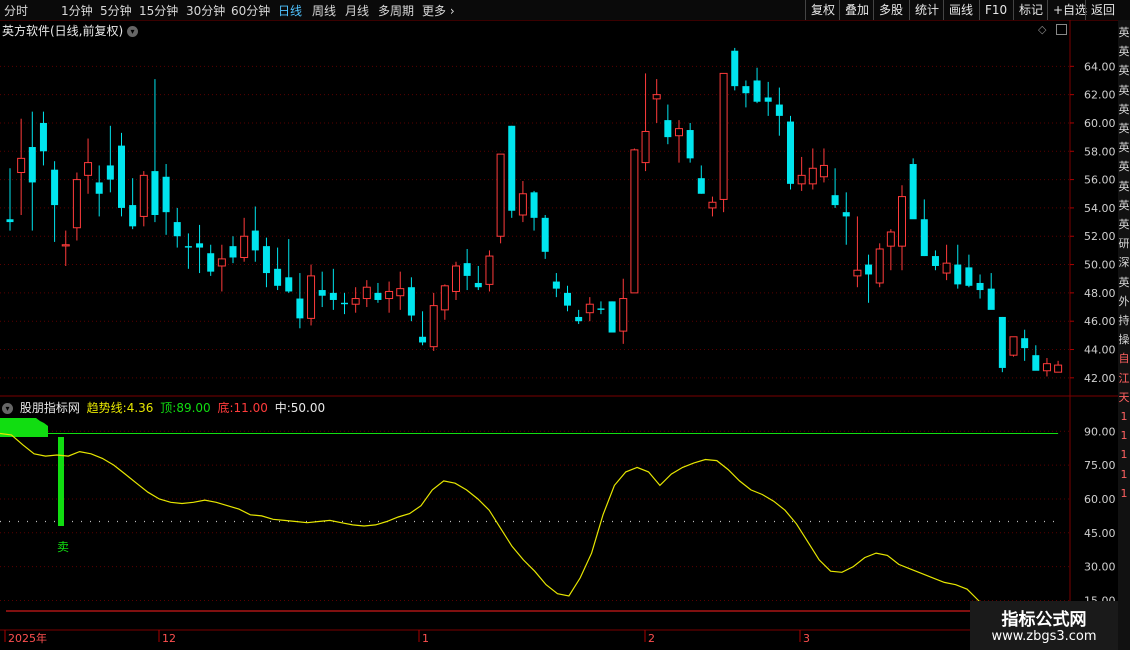  I want to click on sidebar-chip: 自, so click(1124, 359).